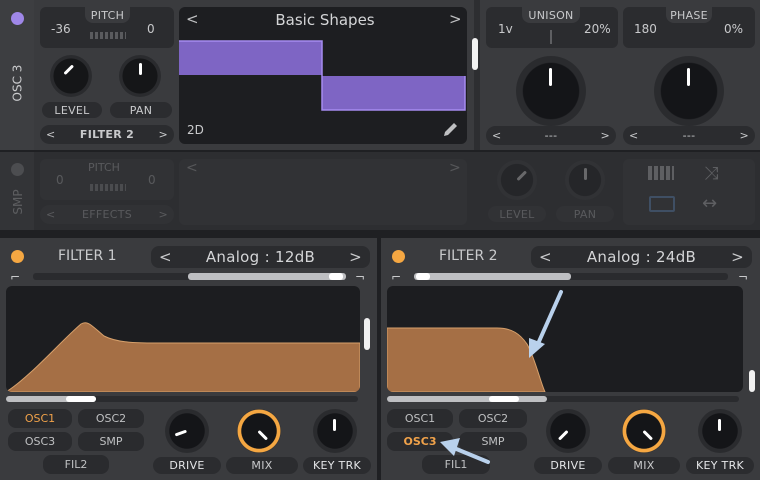 The image size is (760, 480). Describe the element at coordinates (17, 83) in the screenshot. I see `osc3-title: OSC 3` at that location.